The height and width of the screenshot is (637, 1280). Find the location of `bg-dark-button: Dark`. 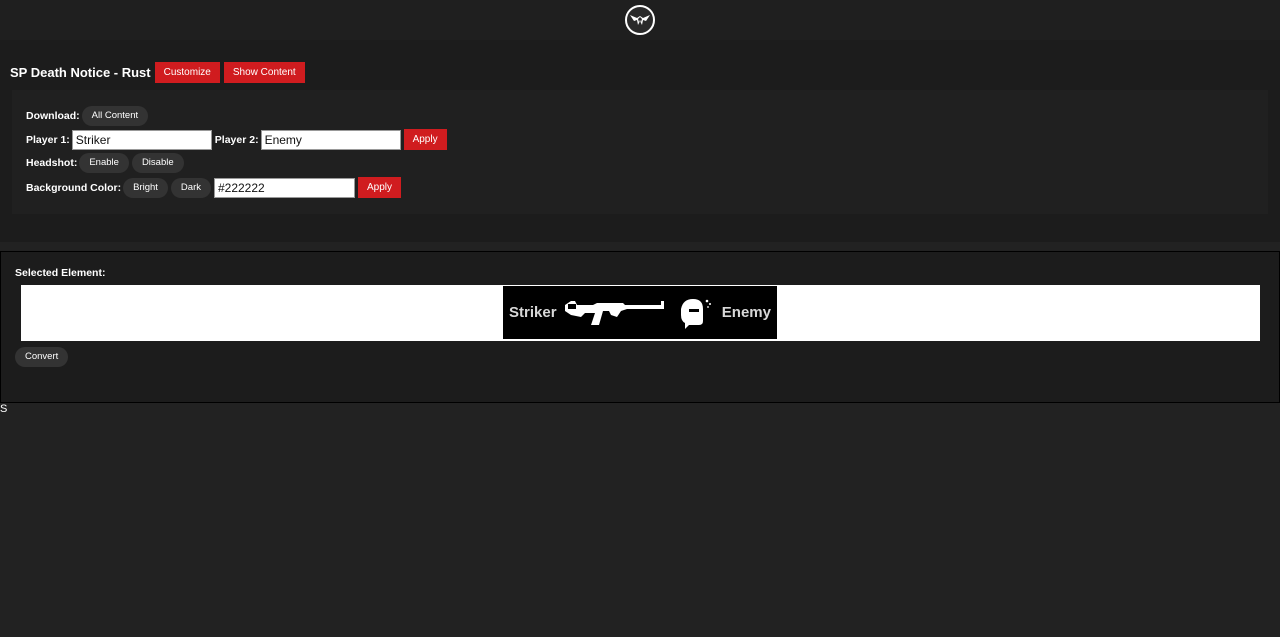

bg-dark-button: Dark is located at coordinates (190, 187).